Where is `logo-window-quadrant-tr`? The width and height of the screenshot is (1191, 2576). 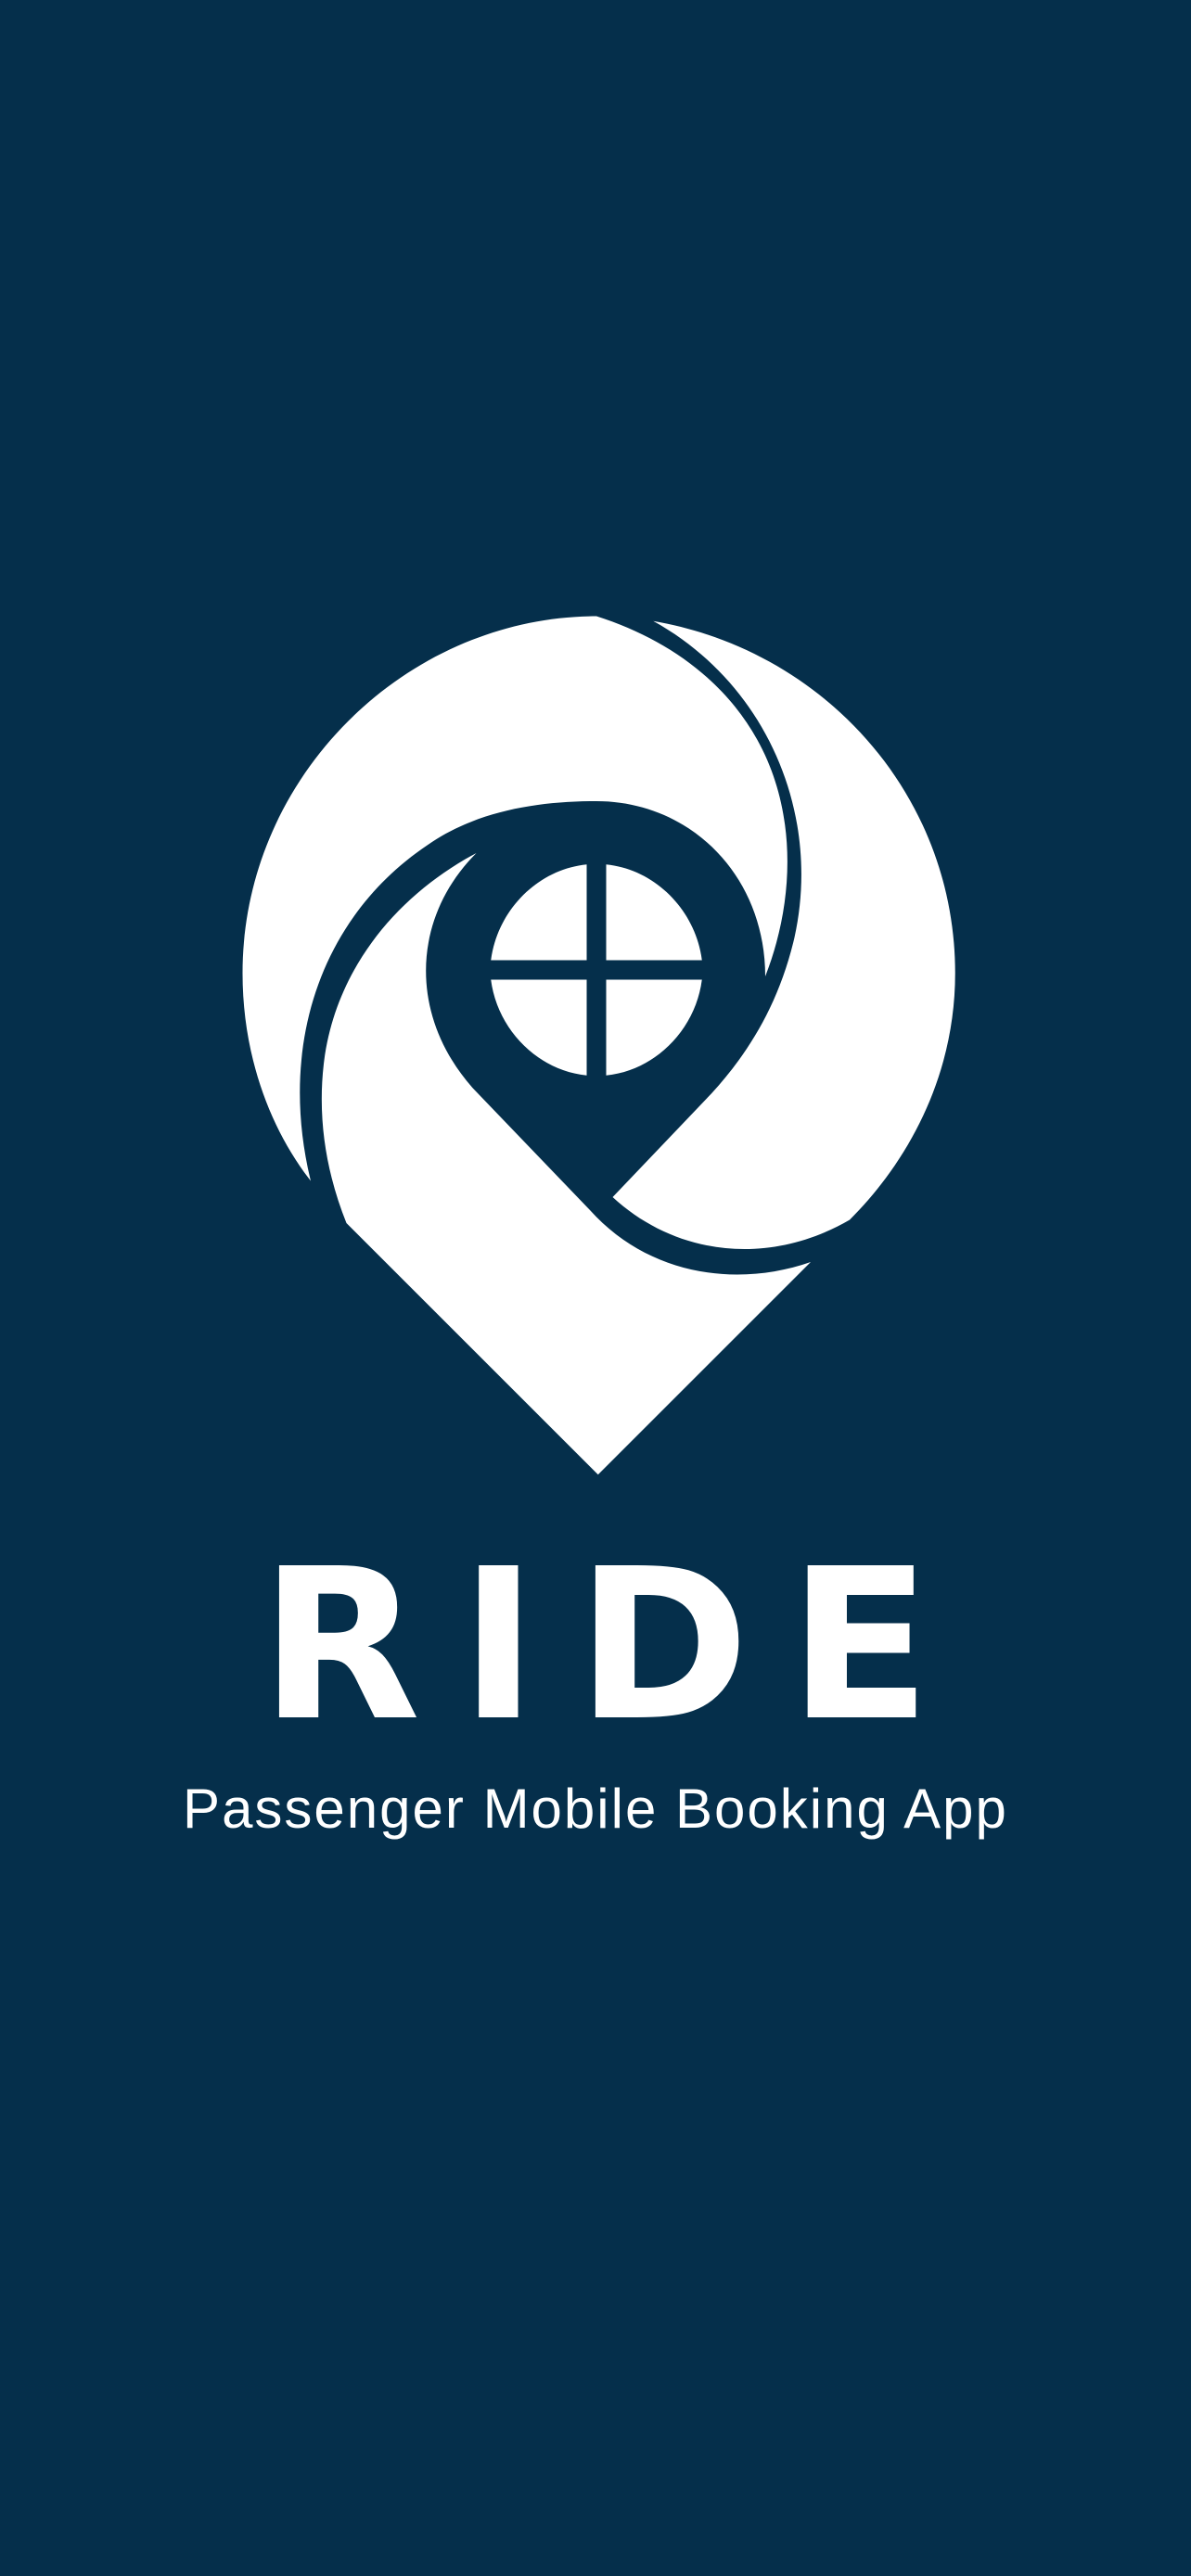 logo-window-quadrant-tr is located at coordinates (654, 913).